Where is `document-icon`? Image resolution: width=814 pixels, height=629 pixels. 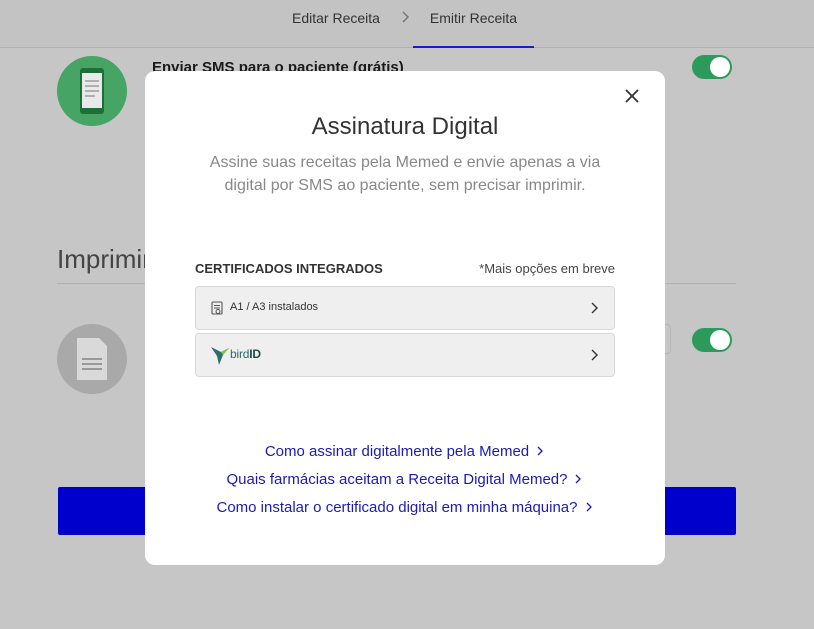
document-icon is located at coordinates (92, 359).